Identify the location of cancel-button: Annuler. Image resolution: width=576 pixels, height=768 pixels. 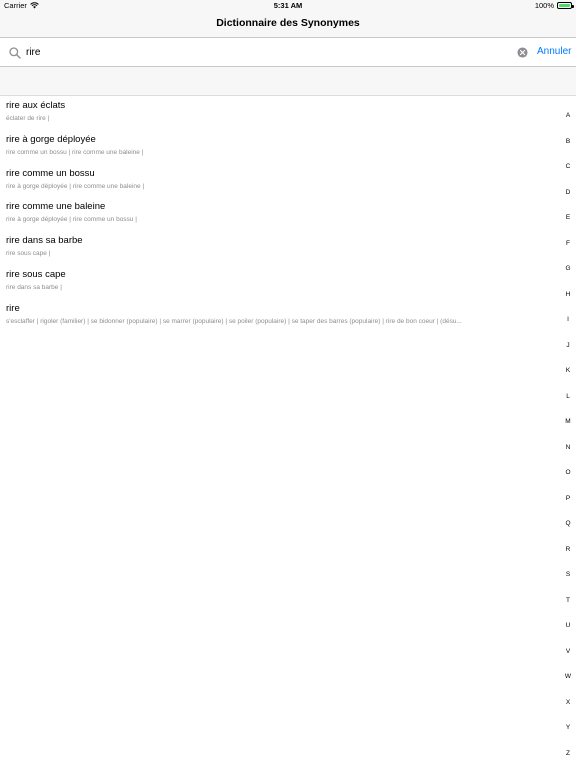
(554, 51).